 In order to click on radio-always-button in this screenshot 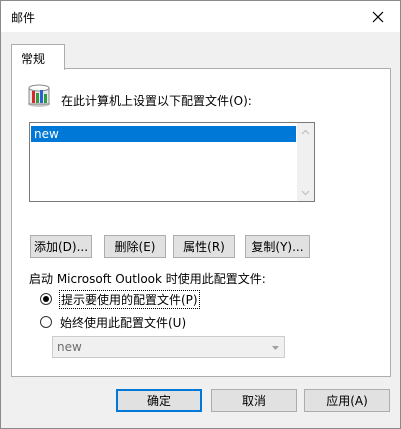, I will do `click(46, 322)`.